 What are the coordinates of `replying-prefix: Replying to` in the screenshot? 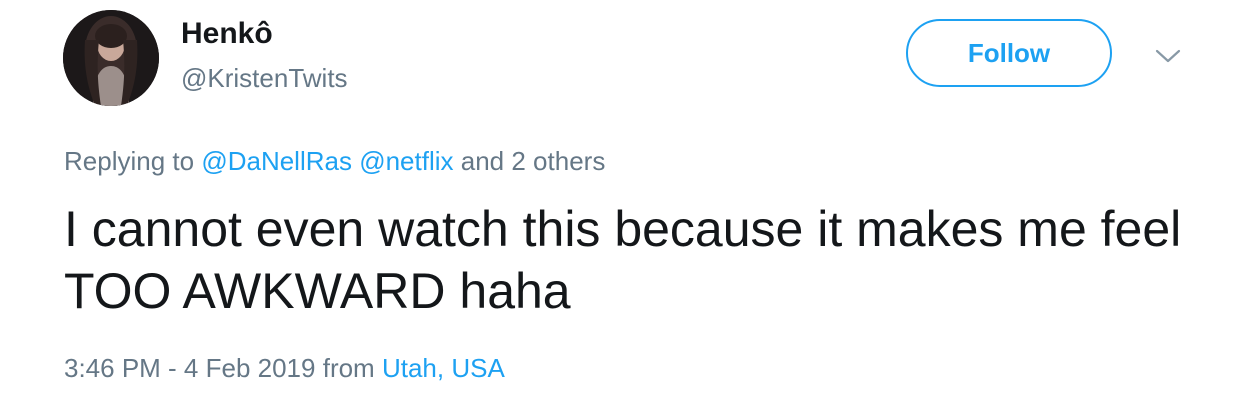 It's located at (129, 161).